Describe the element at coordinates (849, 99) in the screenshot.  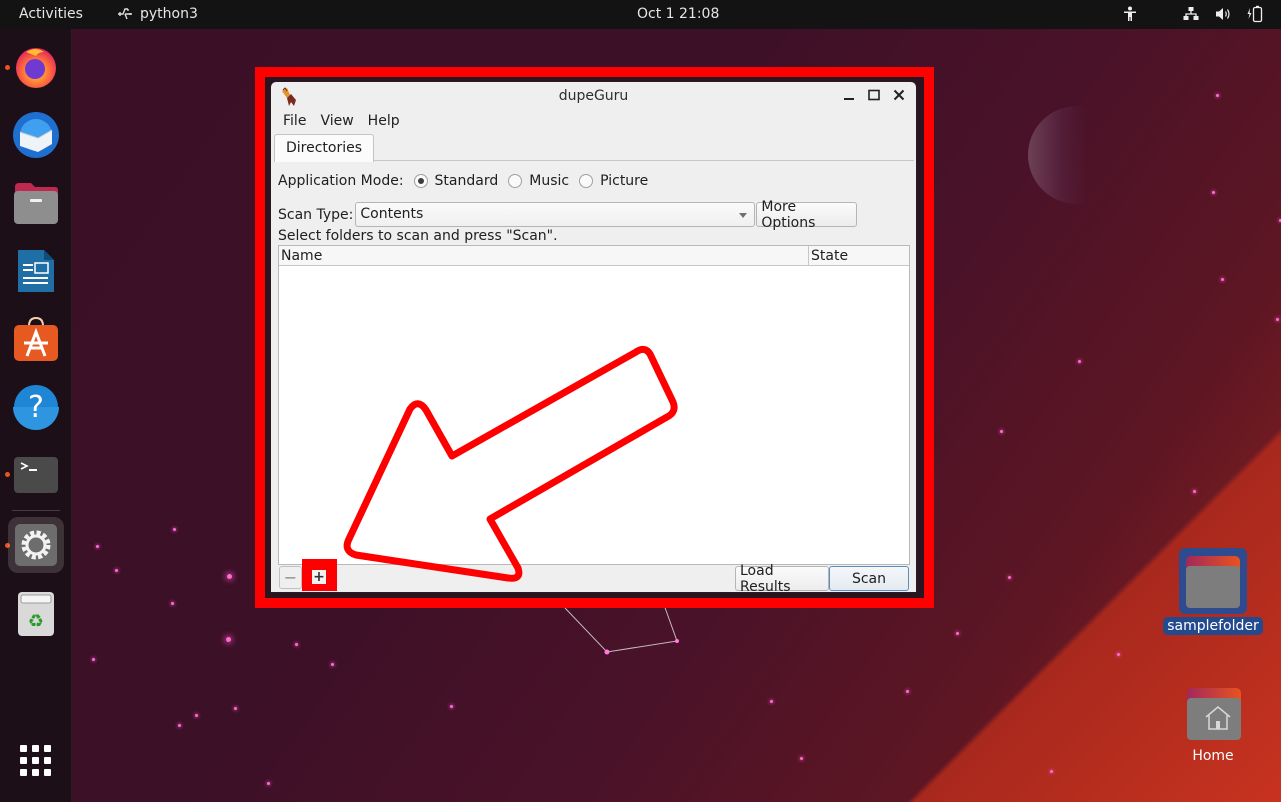
I see `minimize-icon` at that location.